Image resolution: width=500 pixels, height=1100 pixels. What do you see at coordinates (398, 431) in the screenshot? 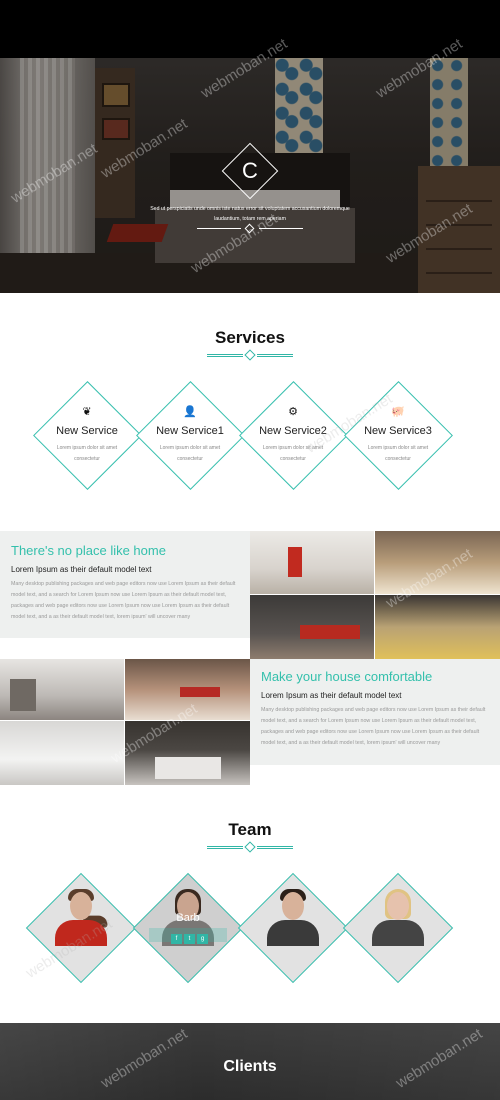
I see `service-label: New Service3` at bounding box center [398, 431].